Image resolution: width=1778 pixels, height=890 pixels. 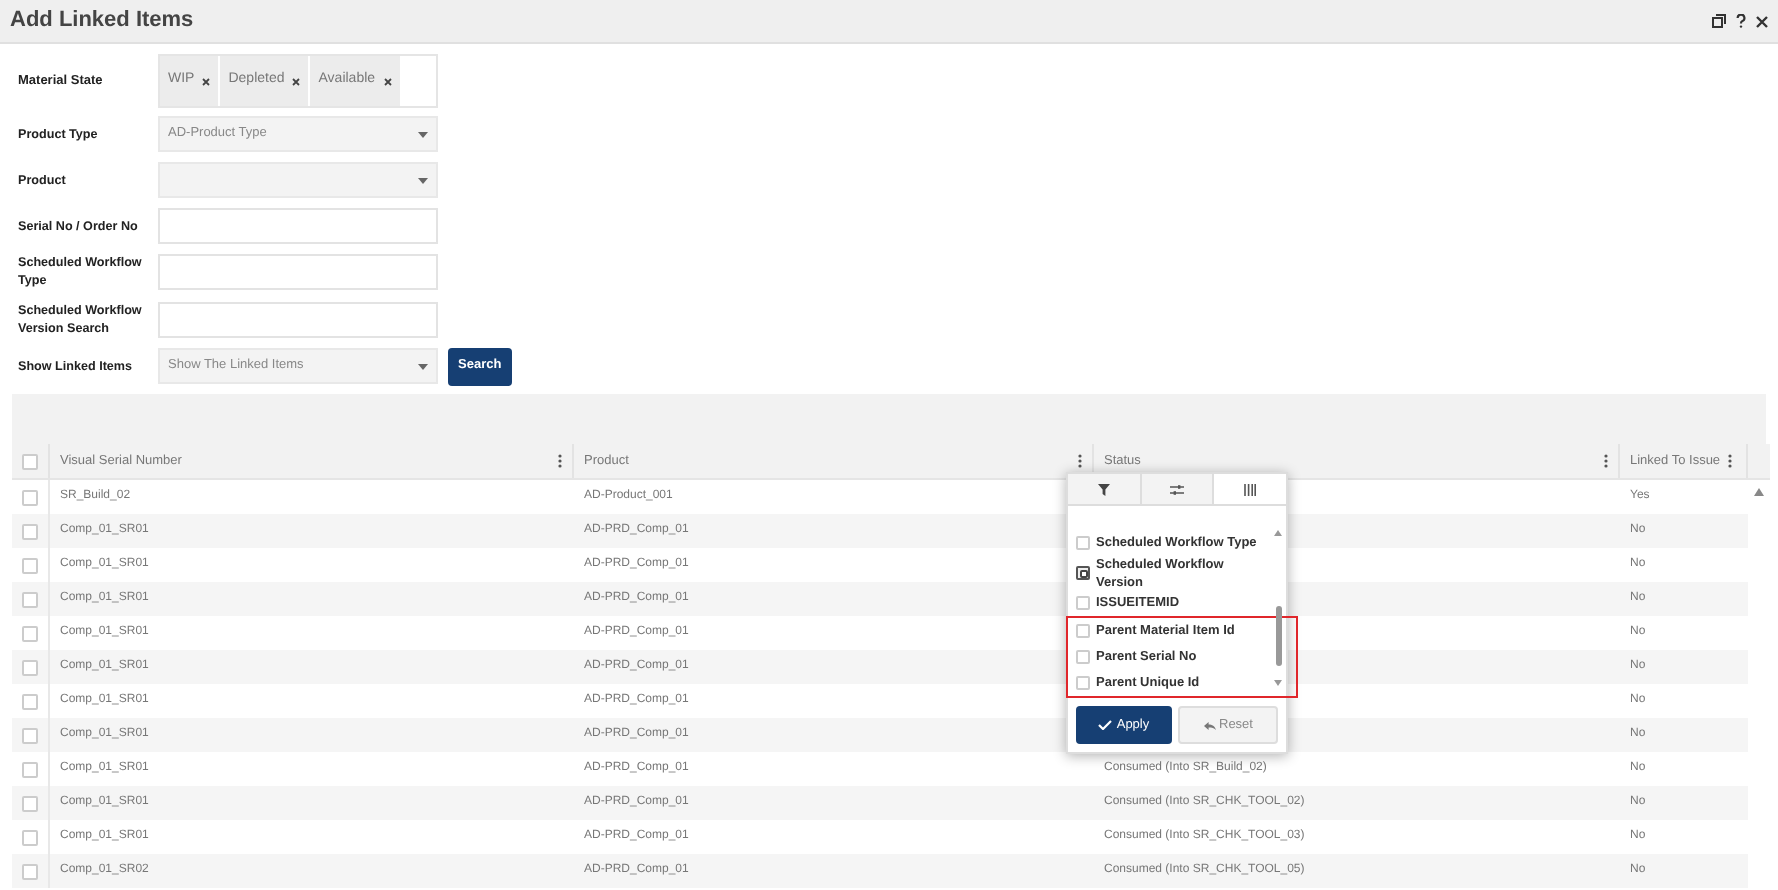 What do you see at coordinates (1105, 725) in the screenshot?
I see `check-icon` at bounding box center [1105, 725].